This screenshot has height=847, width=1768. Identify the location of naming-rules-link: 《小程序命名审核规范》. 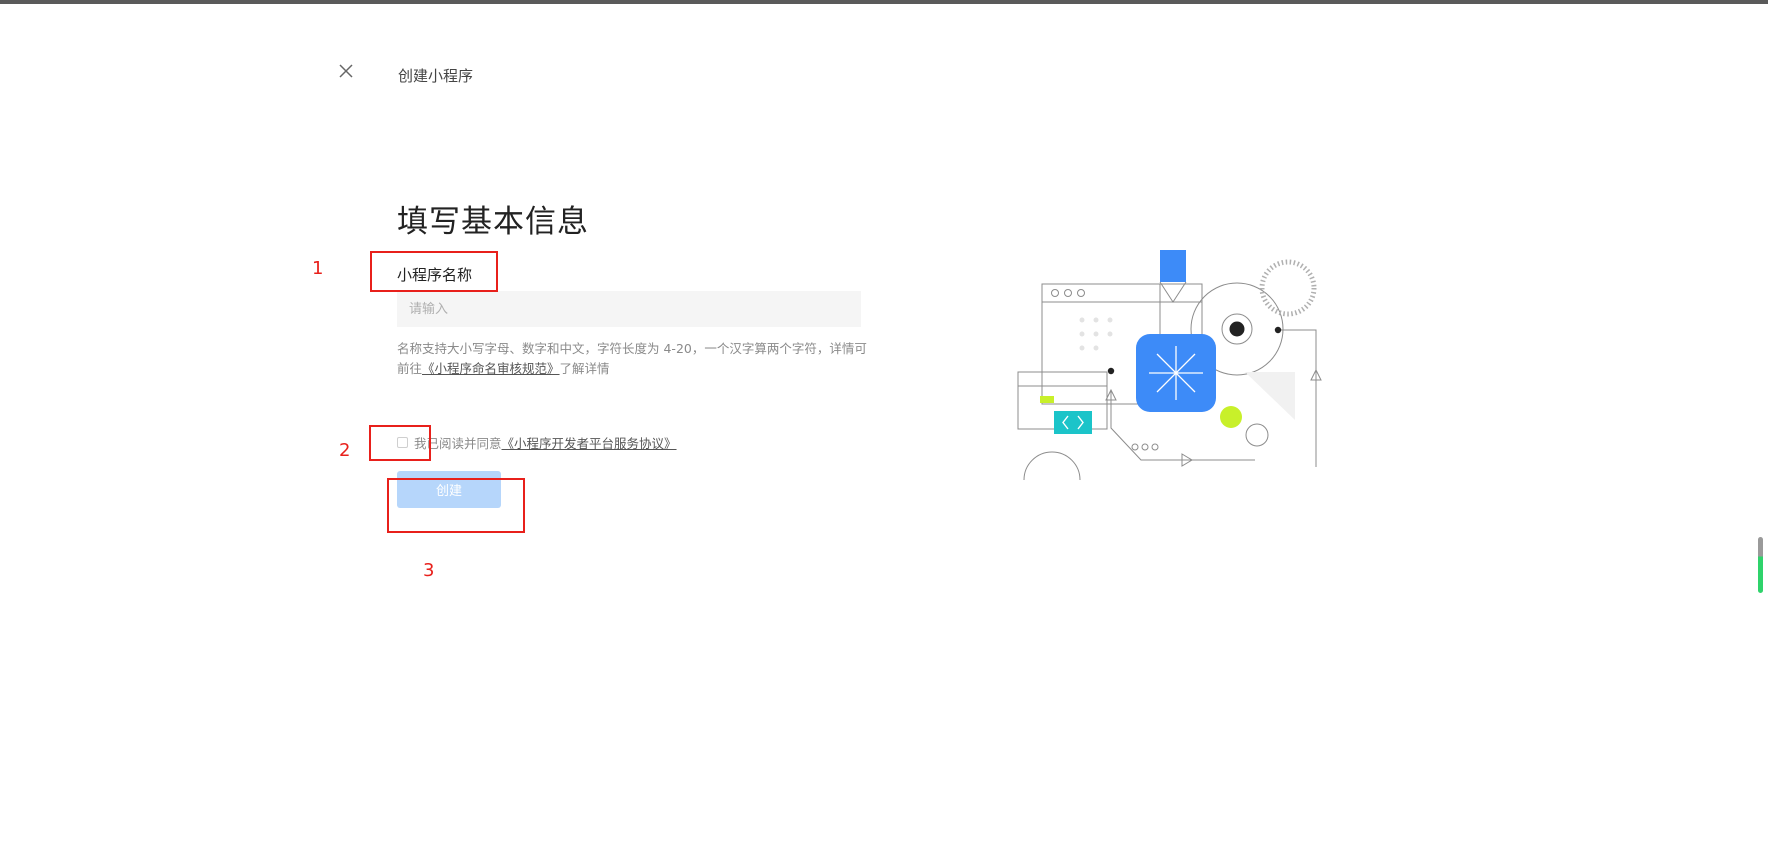
(491, 368).